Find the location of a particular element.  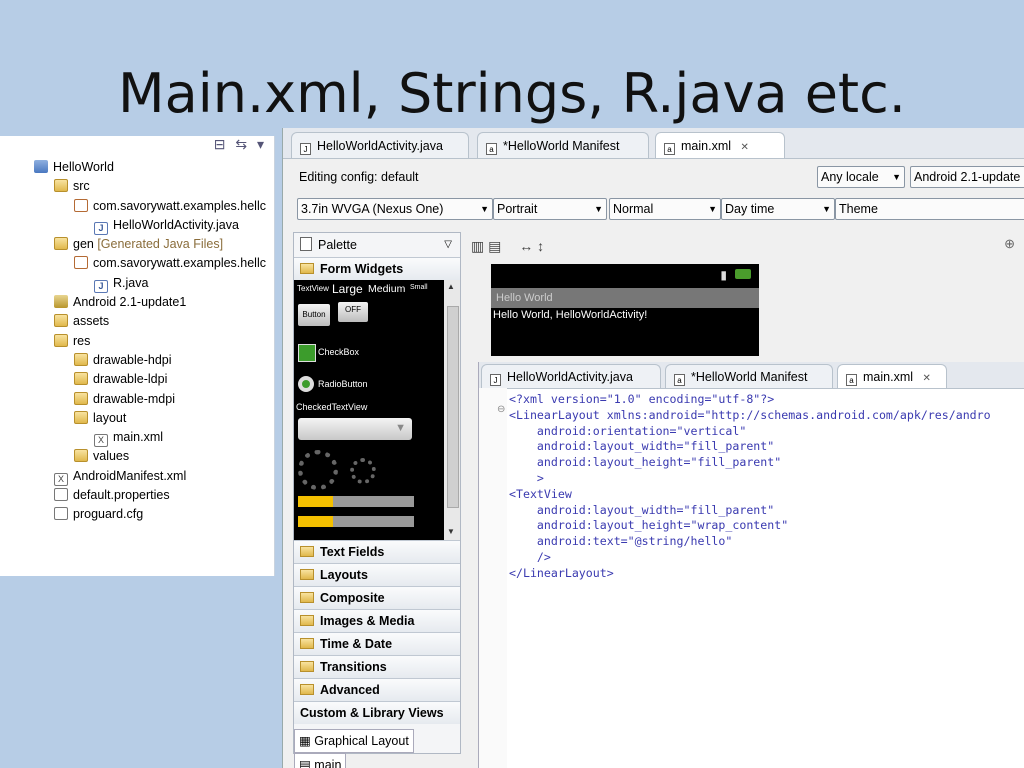

battery-icon is located at coordinates (743, 274).